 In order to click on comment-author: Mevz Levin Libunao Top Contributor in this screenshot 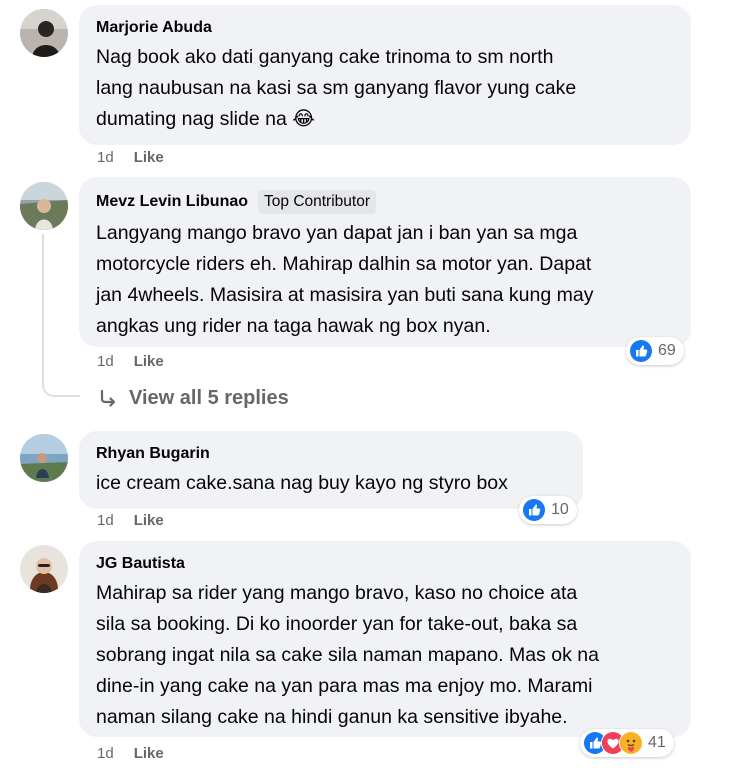, I will do `click(384, 202)`.